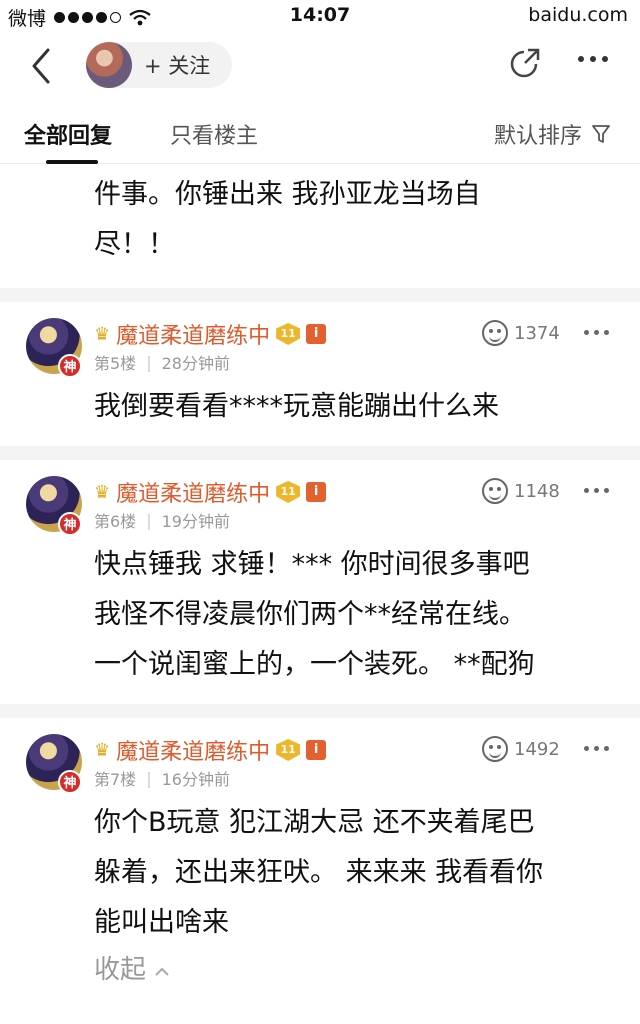 The width and height of the screenshot is (640, 1024). What do you see at coordinates (68, 134) in the screenshot?
I see `tab-all-replies: 全部回复` at bounding box center [68, 134].